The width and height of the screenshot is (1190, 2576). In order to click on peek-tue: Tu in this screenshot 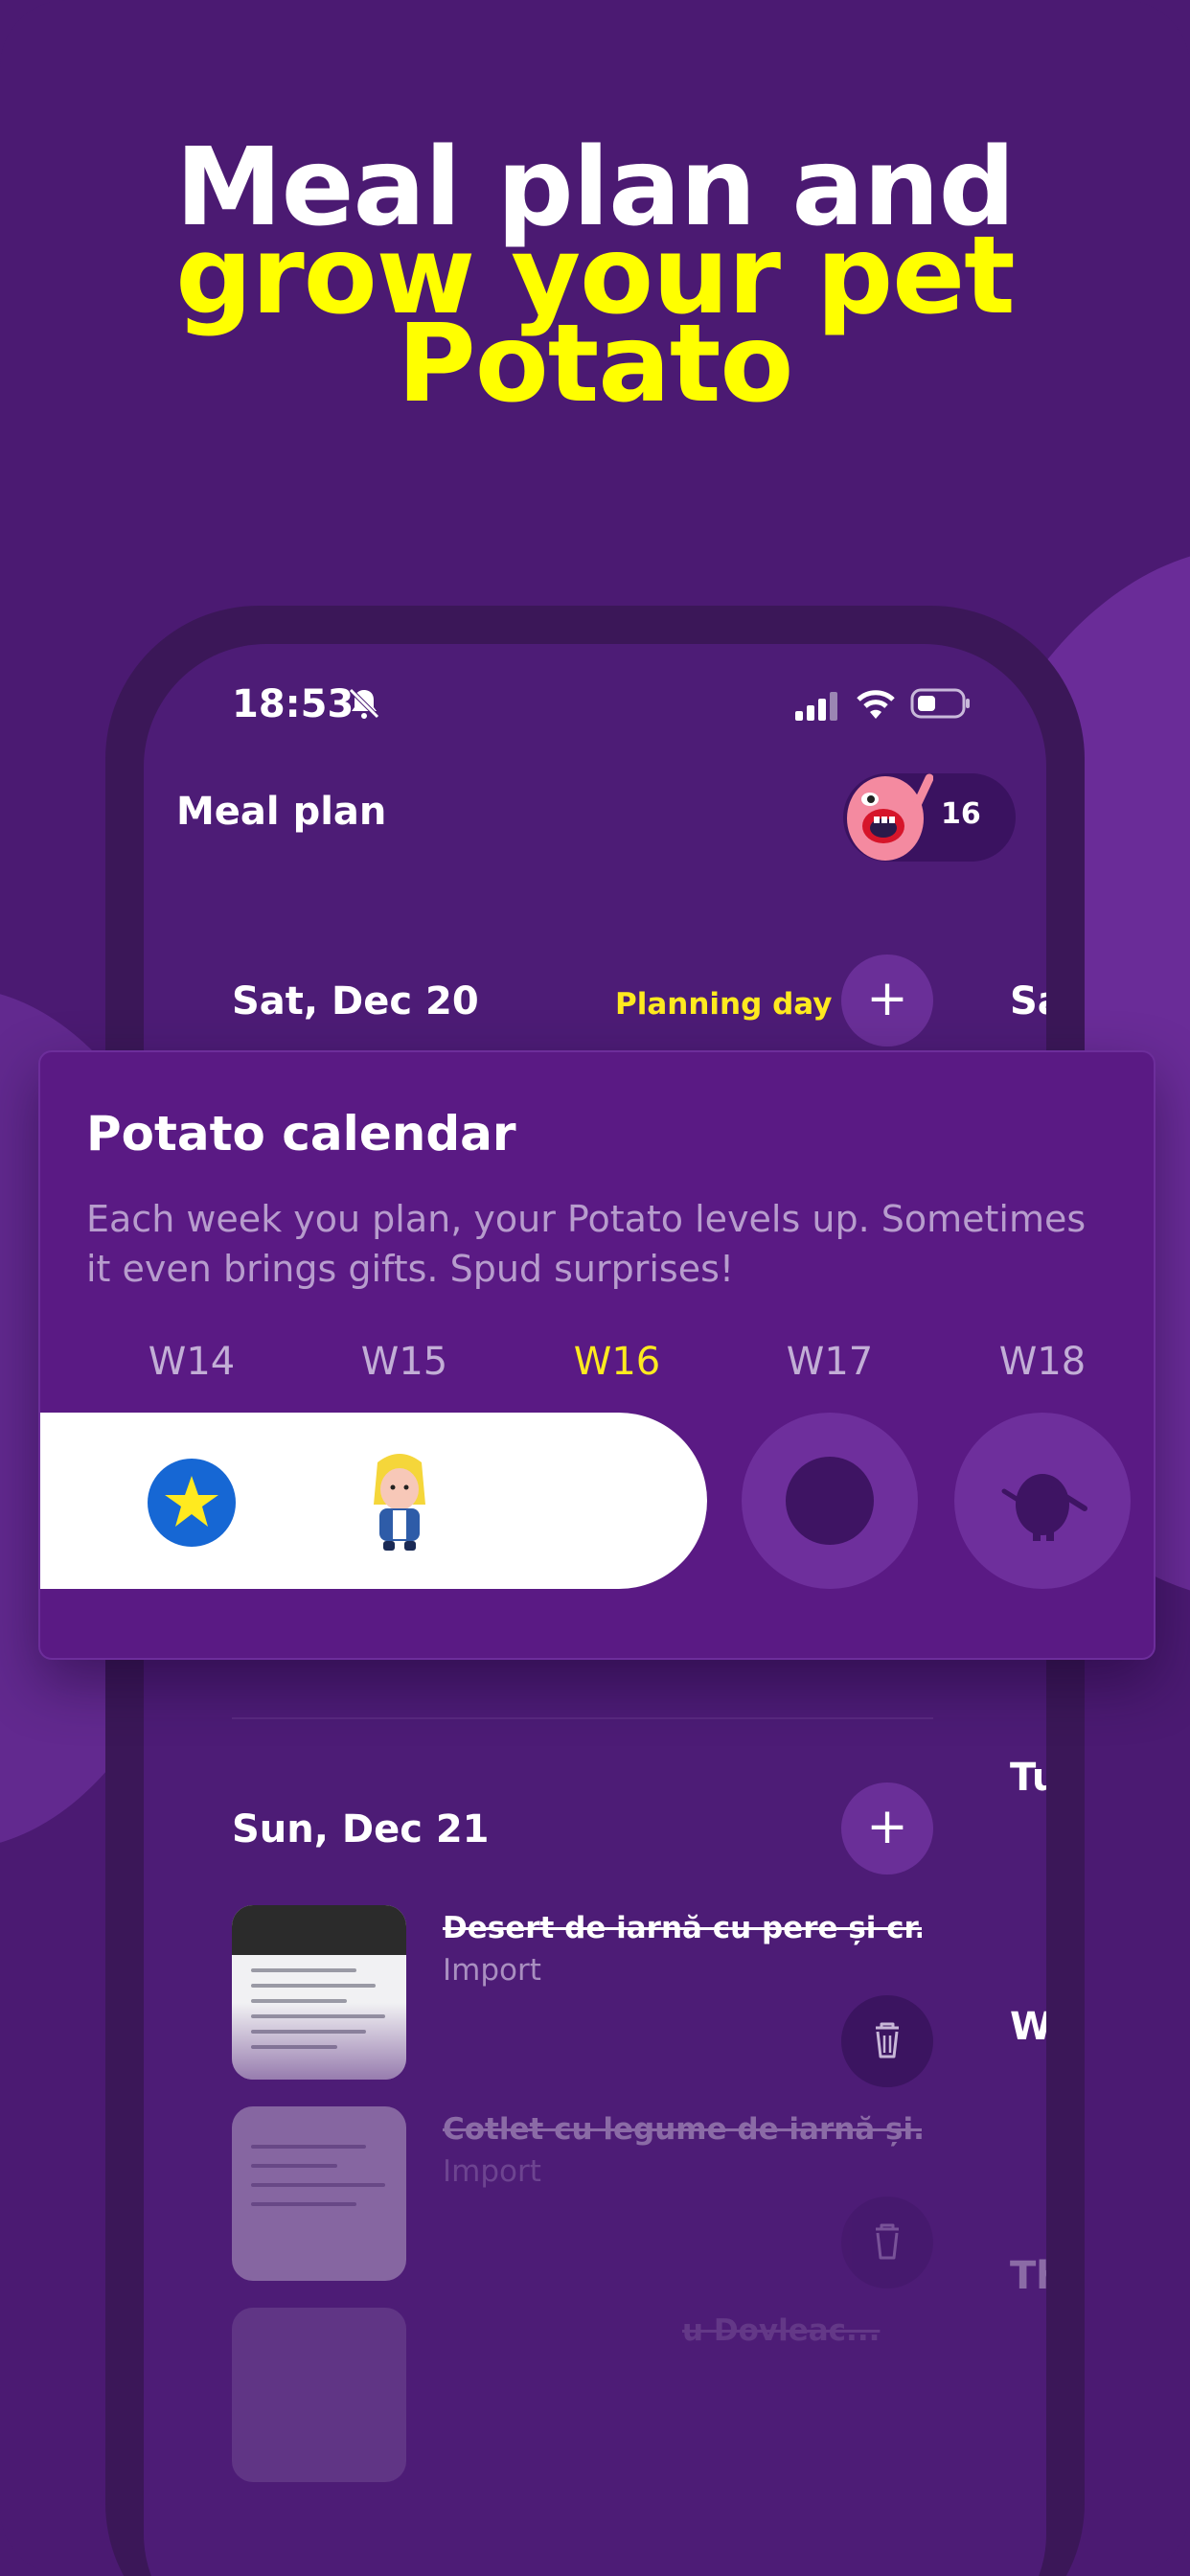, I will do `click(1028, 1778)`.